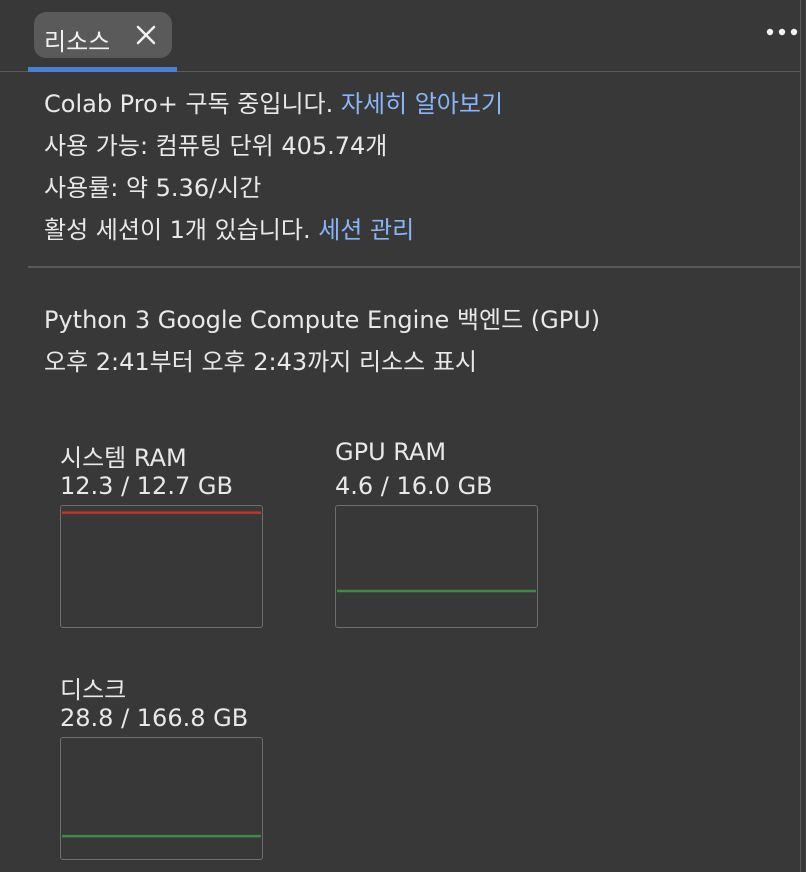  What do you see at coordinates (782, 32) in the screenshot?
I see `more-options-icon` at bounding box center [782, 32].